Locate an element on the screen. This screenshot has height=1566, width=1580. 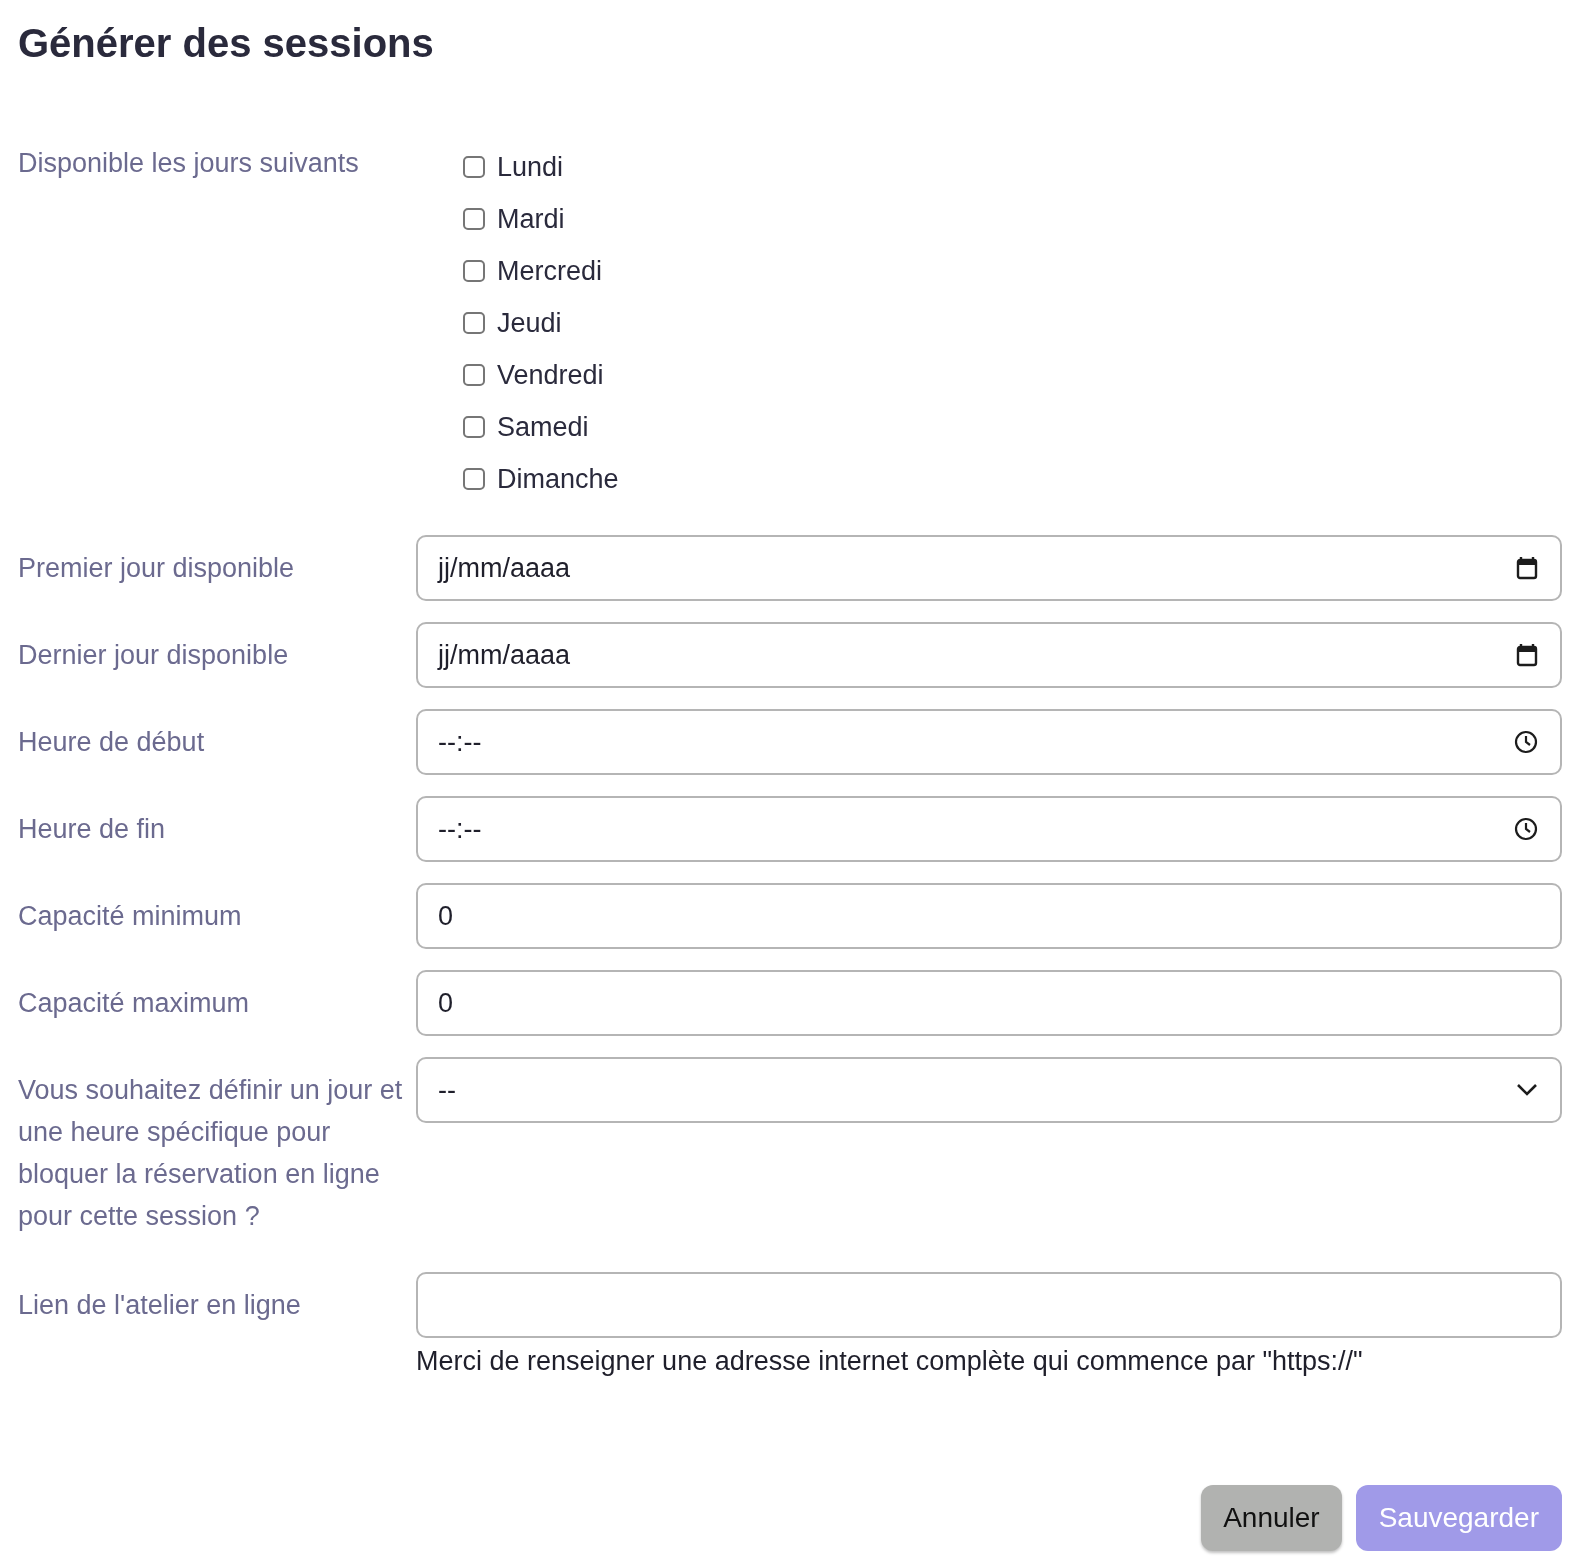
checkbox-label: Jeudi is located at coordinates (529, 323).